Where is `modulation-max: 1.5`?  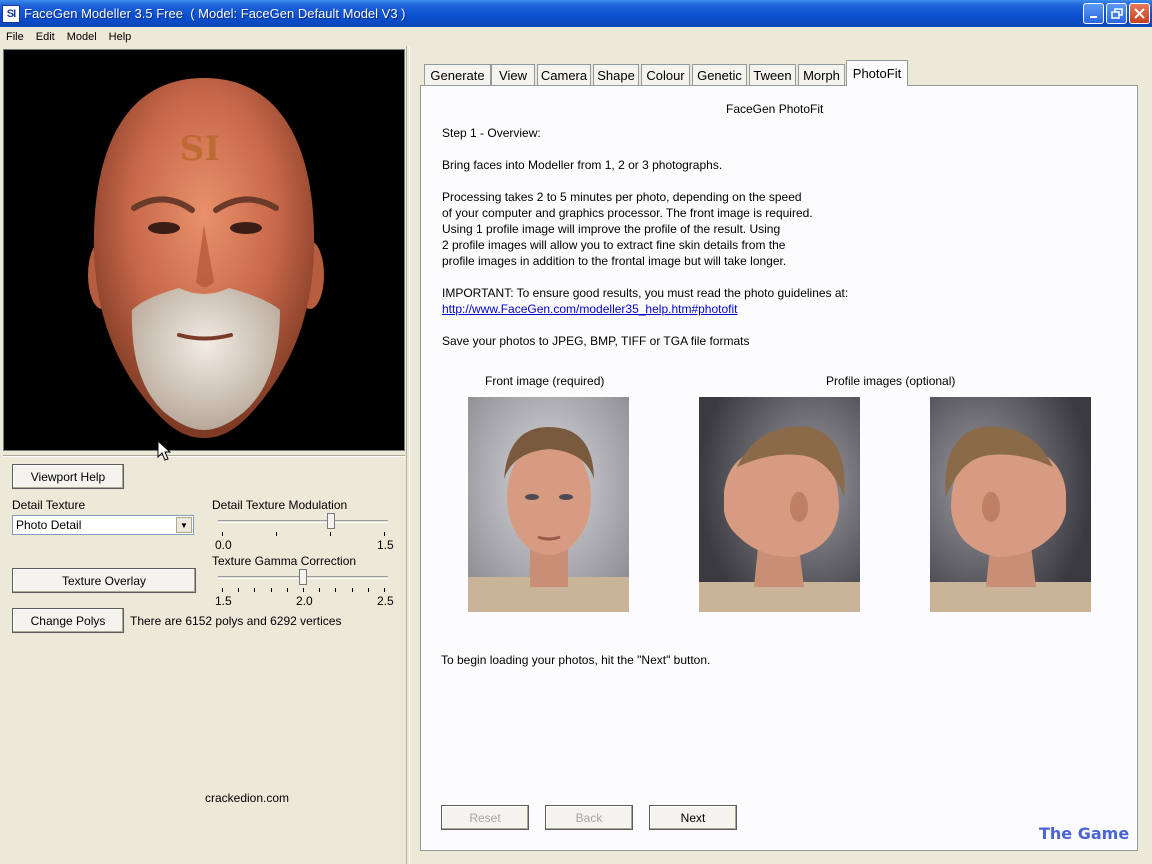
modulation-max: 1.5 is located at coordinates (385, 545).